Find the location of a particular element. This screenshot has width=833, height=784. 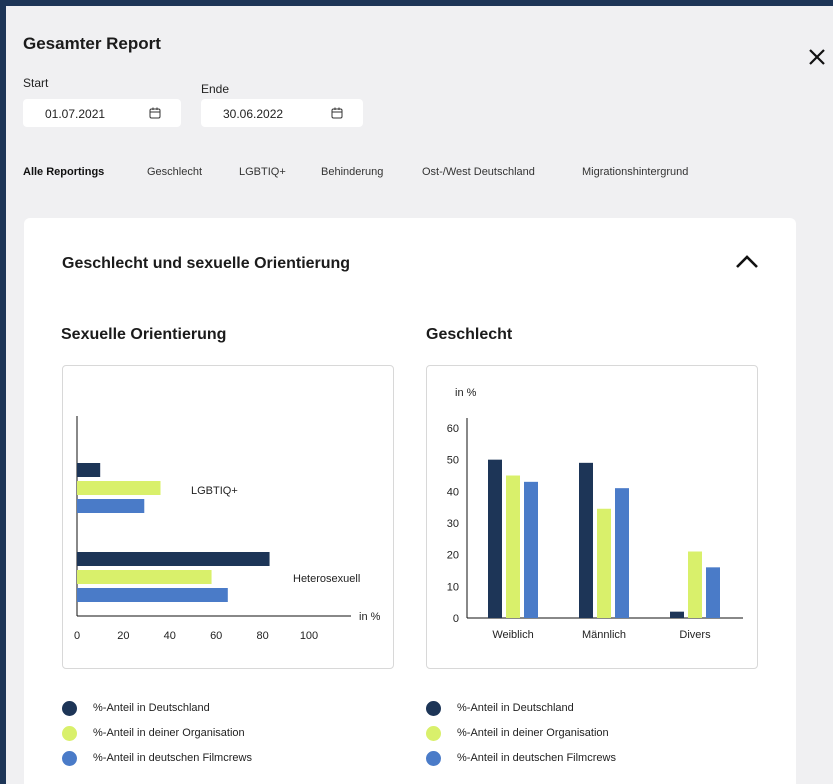

tab-migrationshintergrund: Migrationshintergrund is located at coordinates (635, 172).